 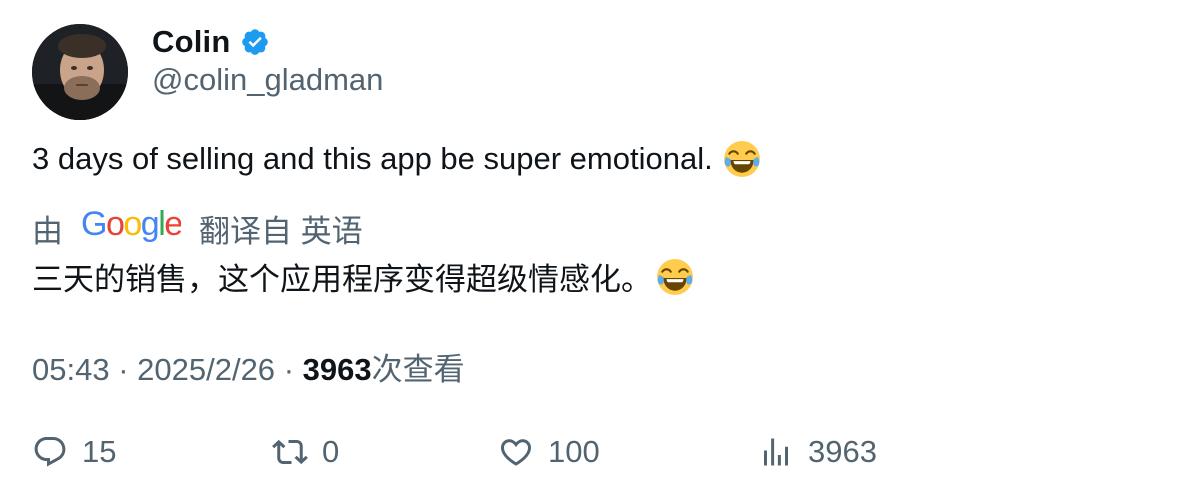 I want to click on tweet-time: 05:43, so click(x=71, y=369).